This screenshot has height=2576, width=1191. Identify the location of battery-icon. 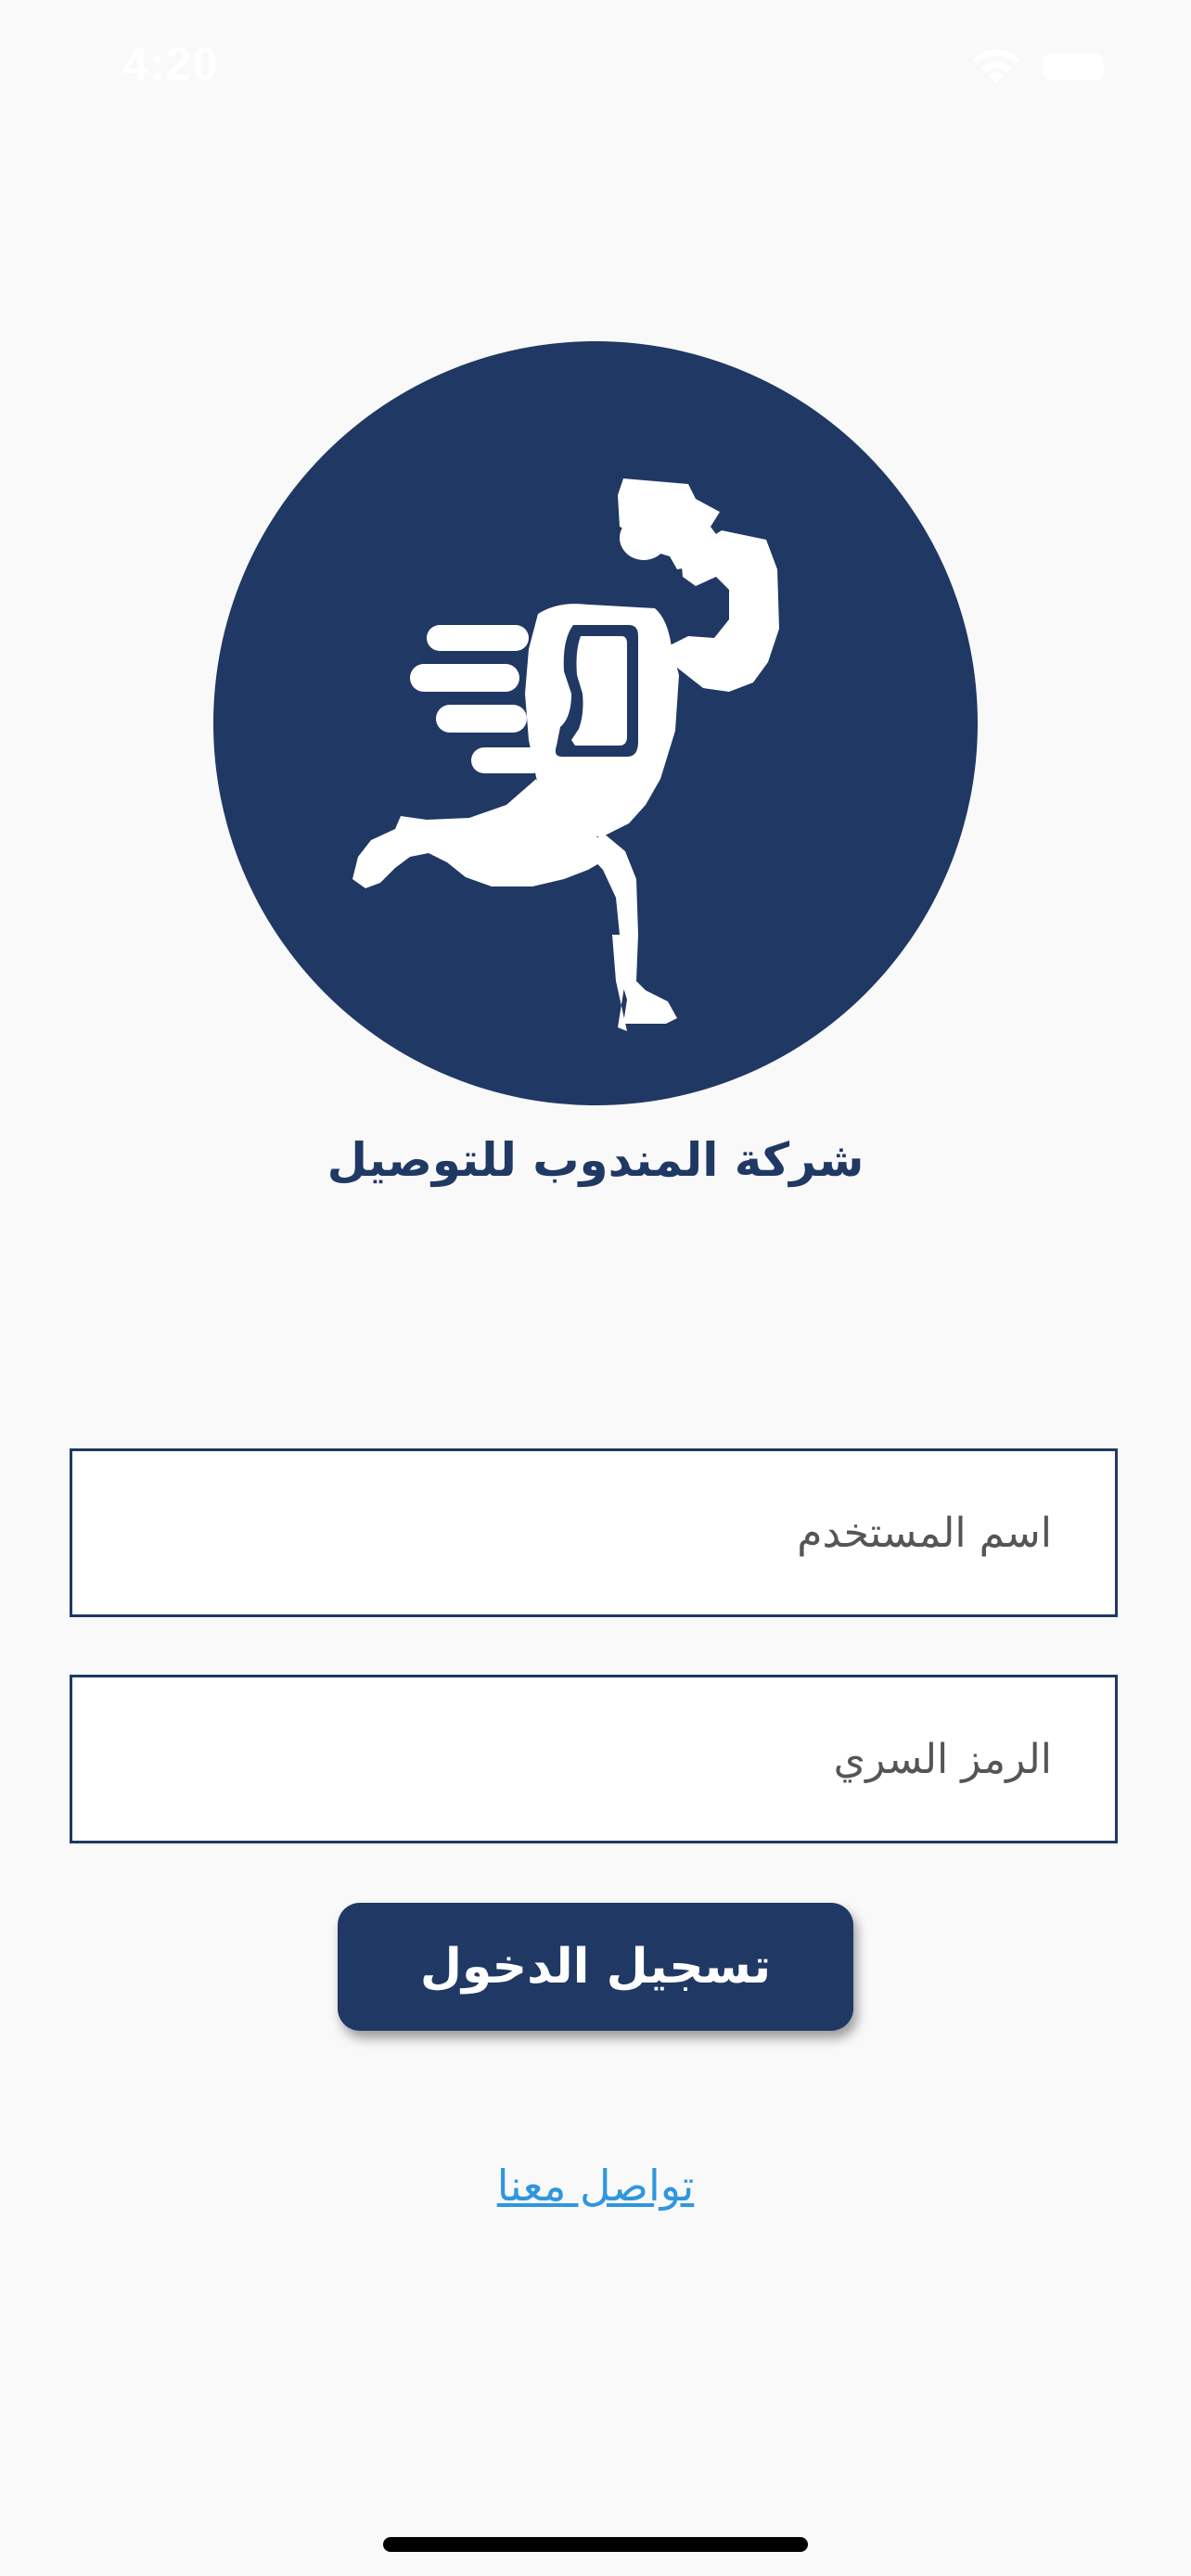
(1073, 67).